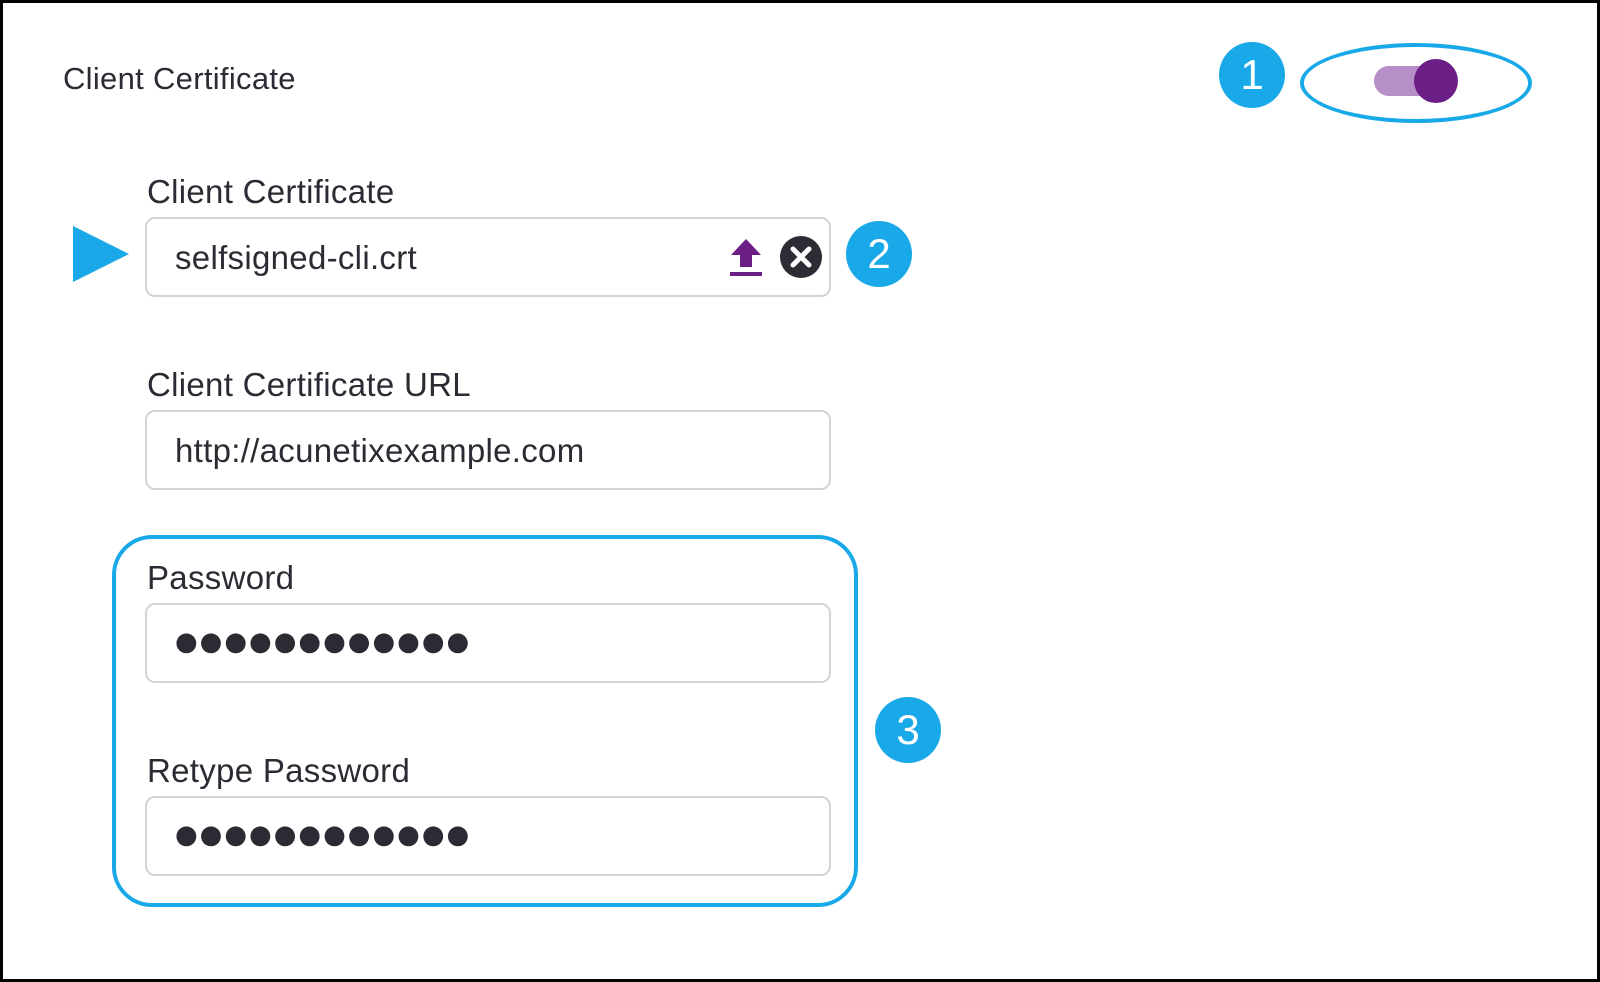 The width and height of the screenshot is (1600, 982). Describe the element at coordinates (179, 78) in the screenshot. I see `section-title: Client Certificate` at that location.